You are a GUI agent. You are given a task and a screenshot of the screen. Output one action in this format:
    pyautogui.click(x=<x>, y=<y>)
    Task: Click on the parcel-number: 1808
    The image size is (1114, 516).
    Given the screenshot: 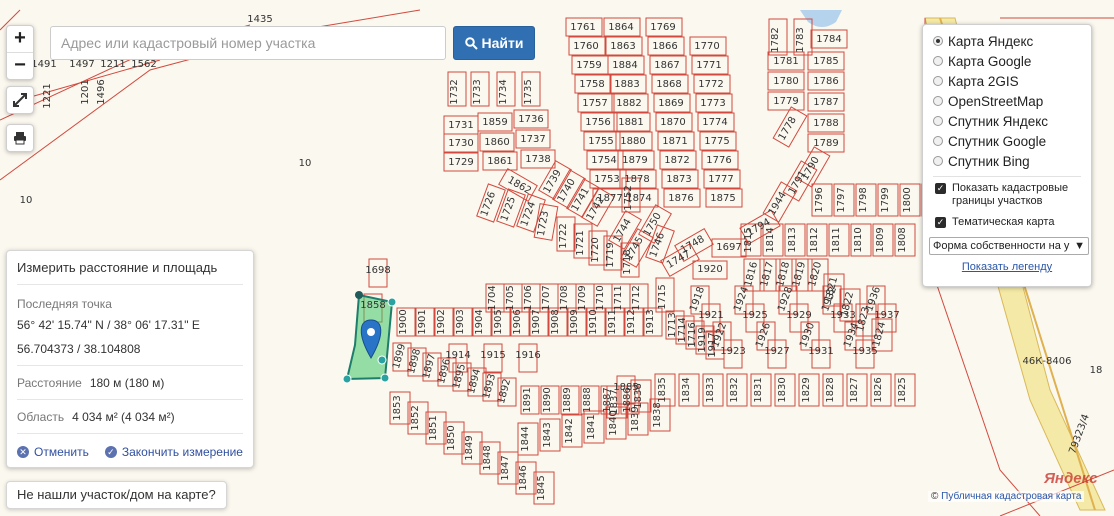 What is the action you would take?
    pyautogui.click(x=902, y=239)
    